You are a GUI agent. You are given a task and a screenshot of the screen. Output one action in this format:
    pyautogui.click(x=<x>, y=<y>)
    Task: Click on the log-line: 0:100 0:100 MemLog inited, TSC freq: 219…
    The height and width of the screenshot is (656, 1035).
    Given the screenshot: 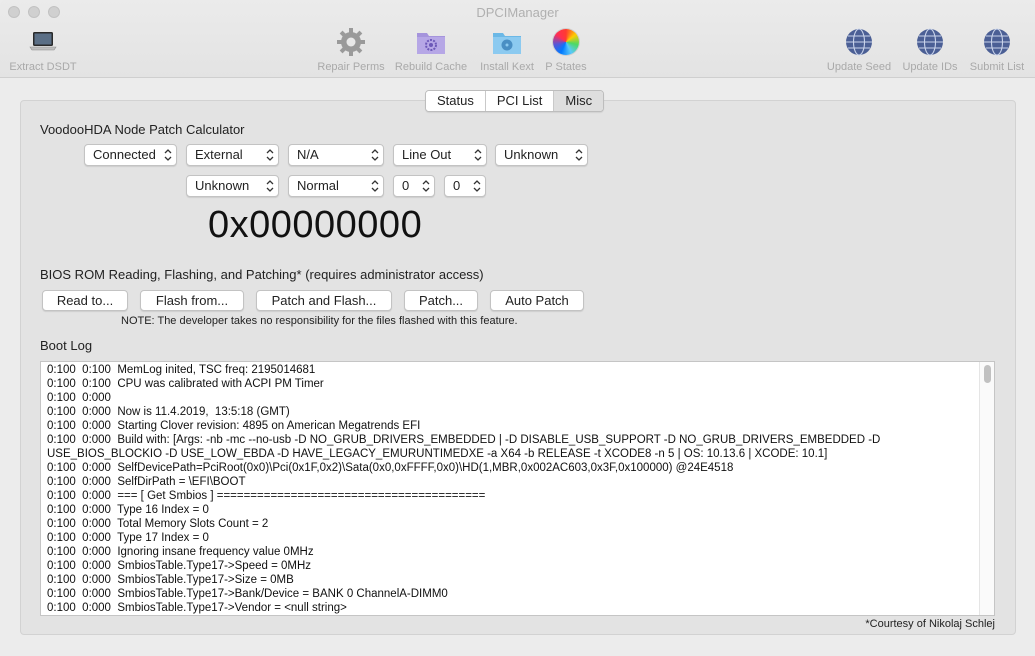 What is the action you would take?
    pyautogui.click(x=181, y=370)
    